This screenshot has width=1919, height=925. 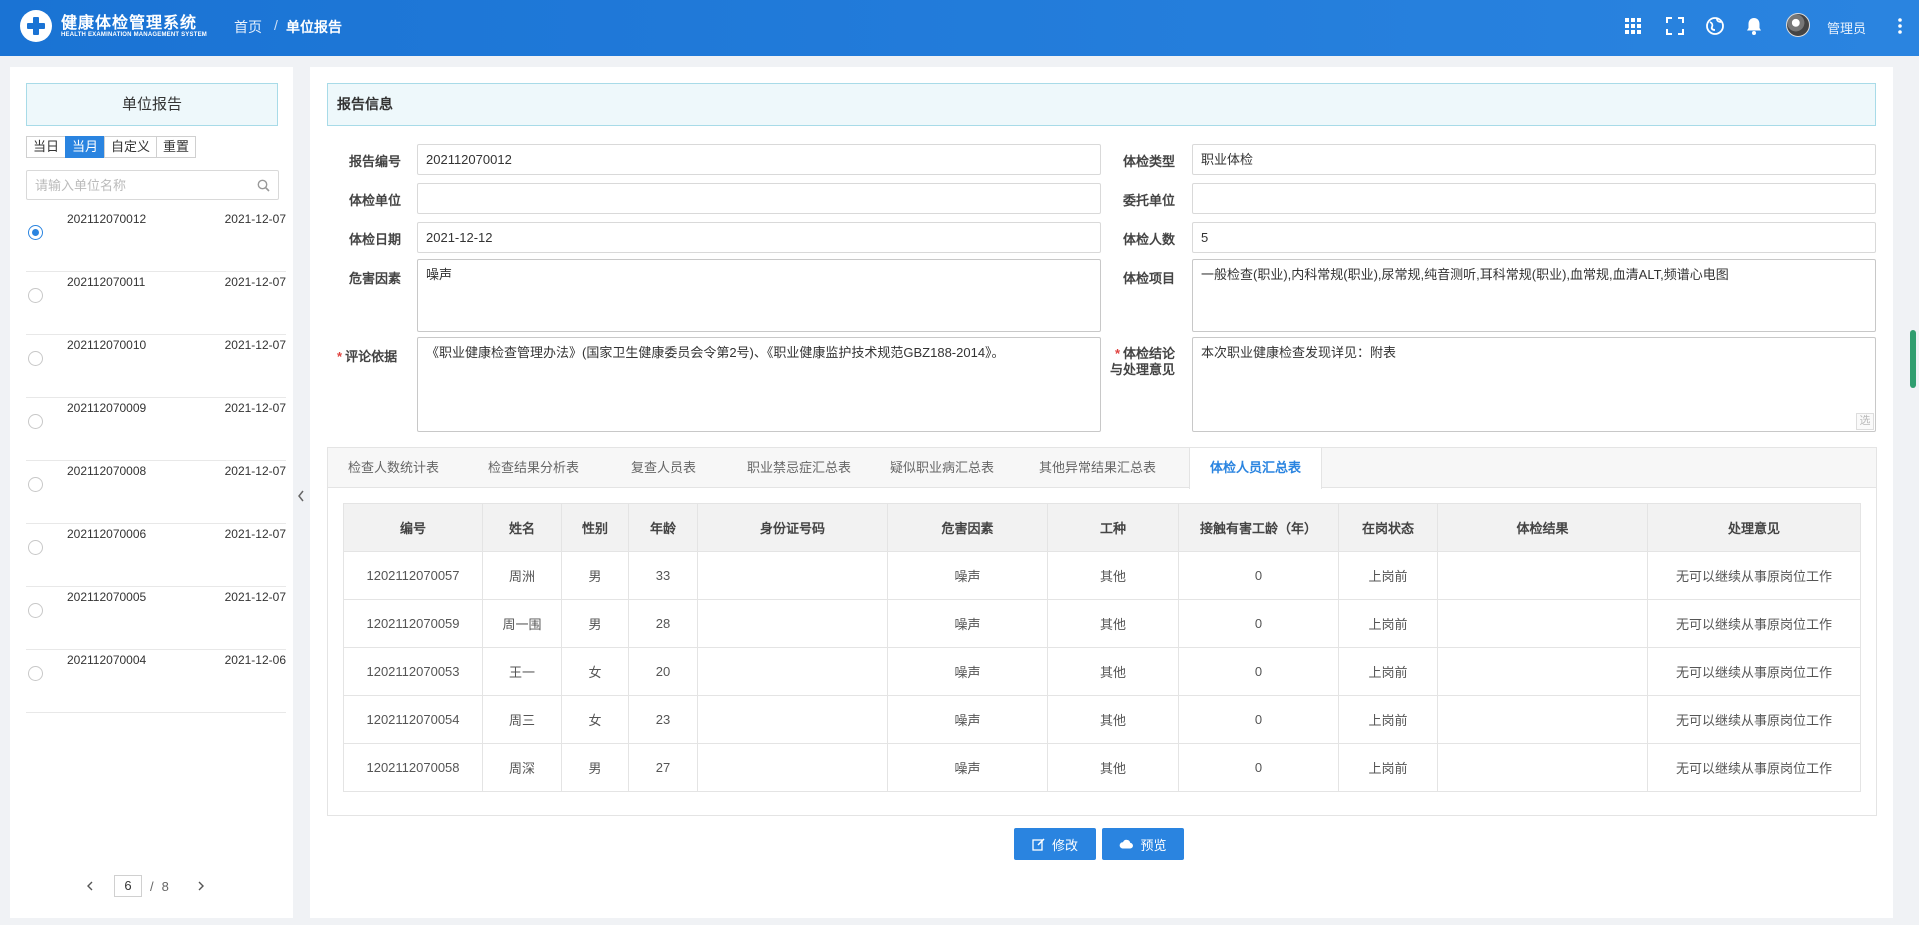 What do you see at coordinates (522, 719) in the screenshot?
I see `table-cell: 周三` at bounding box center [522, 719].